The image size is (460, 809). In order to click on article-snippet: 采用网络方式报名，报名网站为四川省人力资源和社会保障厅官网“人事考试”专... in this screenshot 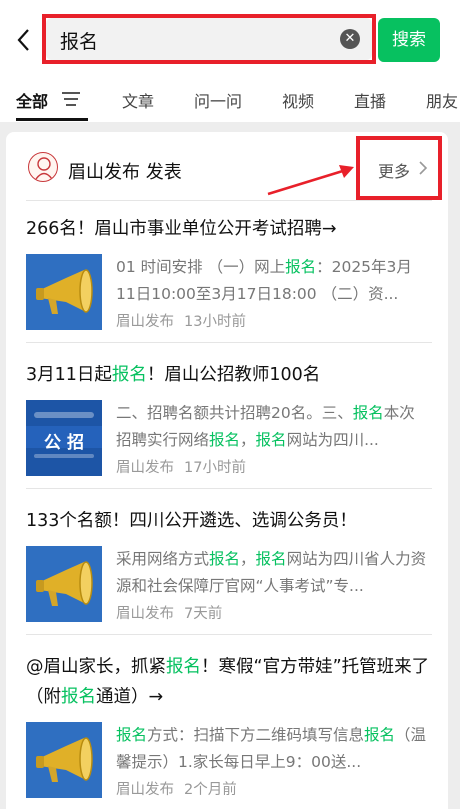, I will do `click(271, 572)`.